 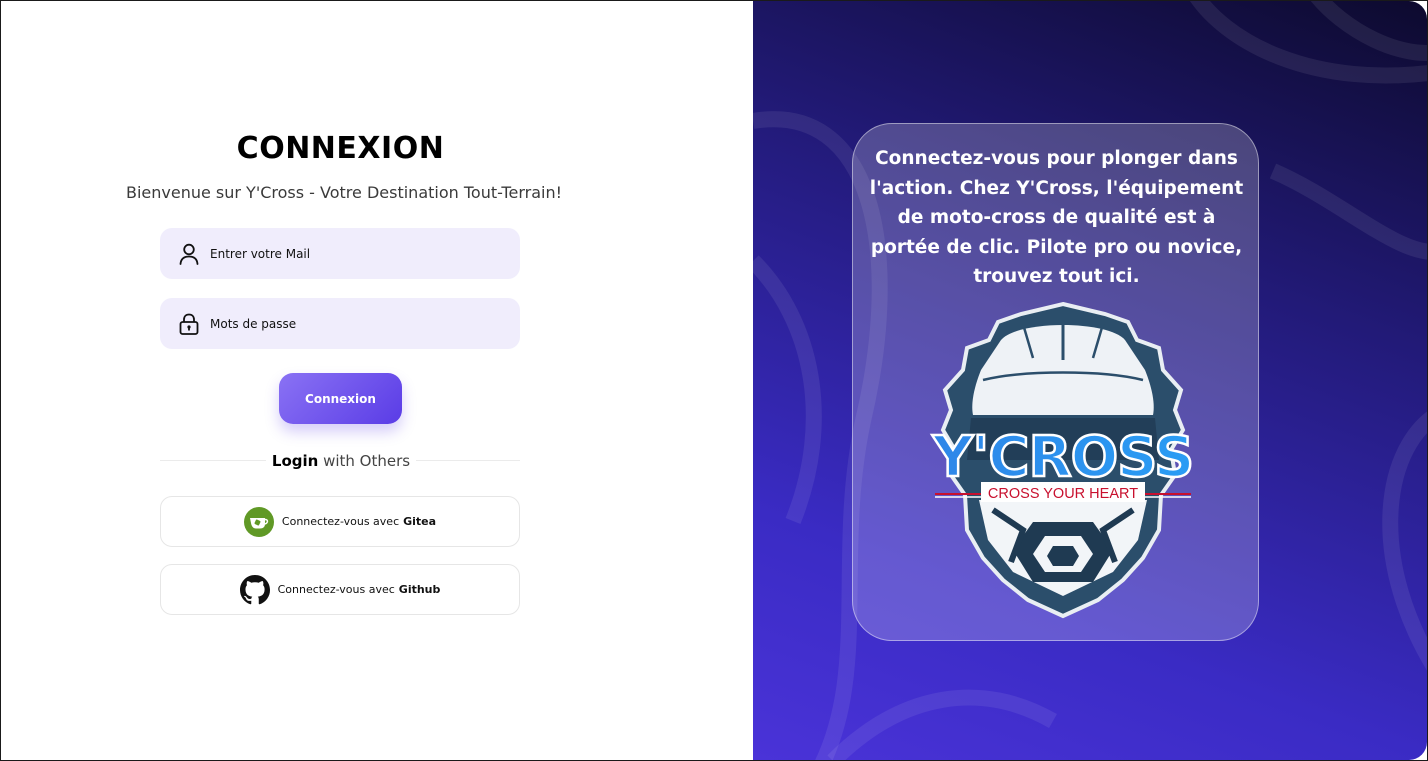 What do you see at coordinates (1063, 494) in the screenshot?
I see `logo-tagline: CROSS YOUR HEART` at bounding box center [1063, 494].